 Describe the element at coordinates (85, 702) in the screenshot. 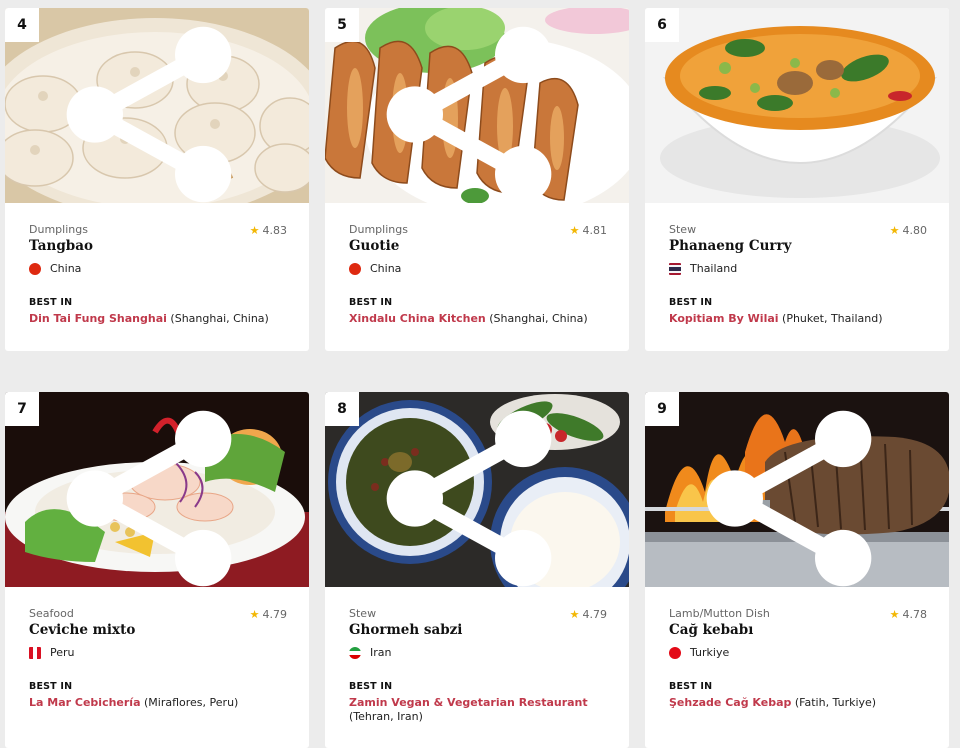

I see `restaurant-link: La Mar Cebichería` at that location.